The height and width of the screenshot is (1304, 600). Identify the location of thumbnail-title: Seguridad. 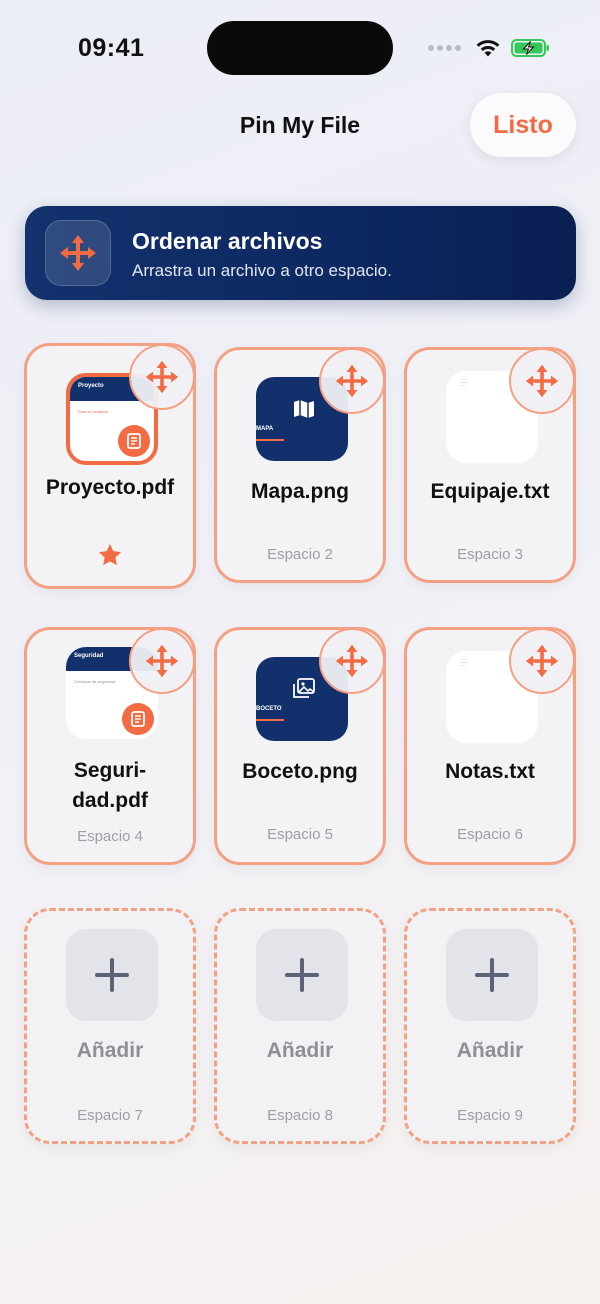
(89, 656).